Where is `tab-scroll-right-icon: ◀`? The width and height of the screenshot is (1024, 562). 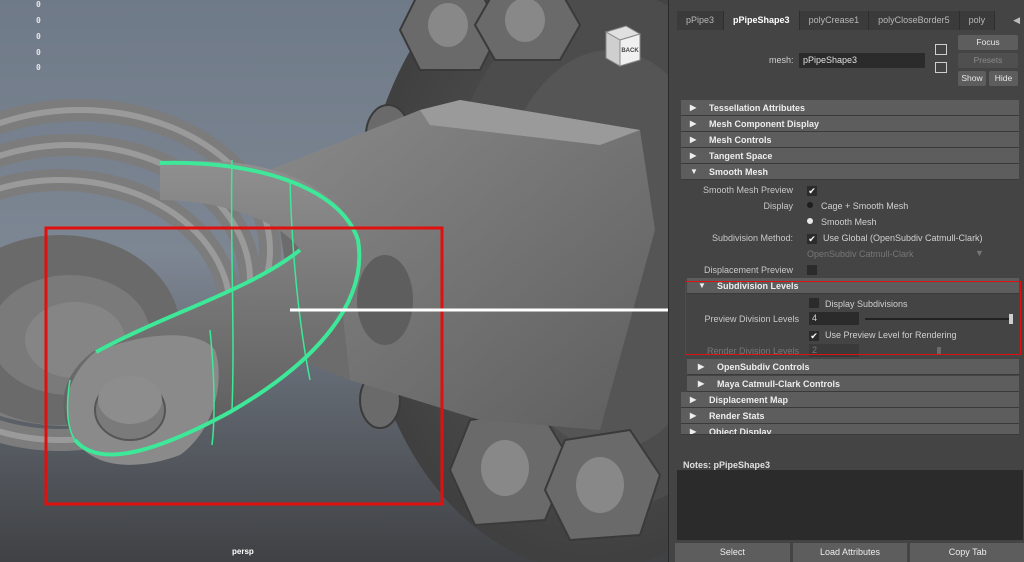
tab-scroll-right-icon: ◀ is located at coordinates (1016, 20).